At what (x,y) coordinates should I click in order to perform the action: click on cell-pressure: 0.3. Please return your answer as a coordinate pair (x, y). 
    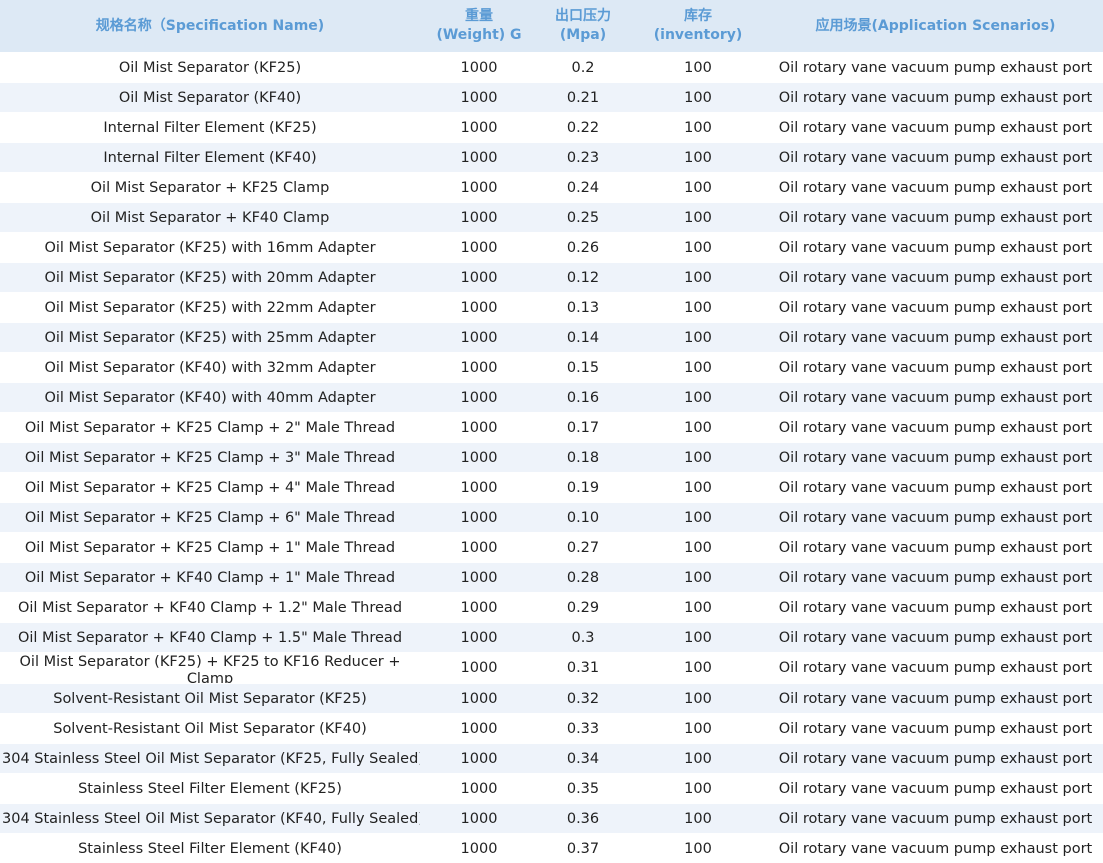
    Looking at the image, I should click on (583, 637).